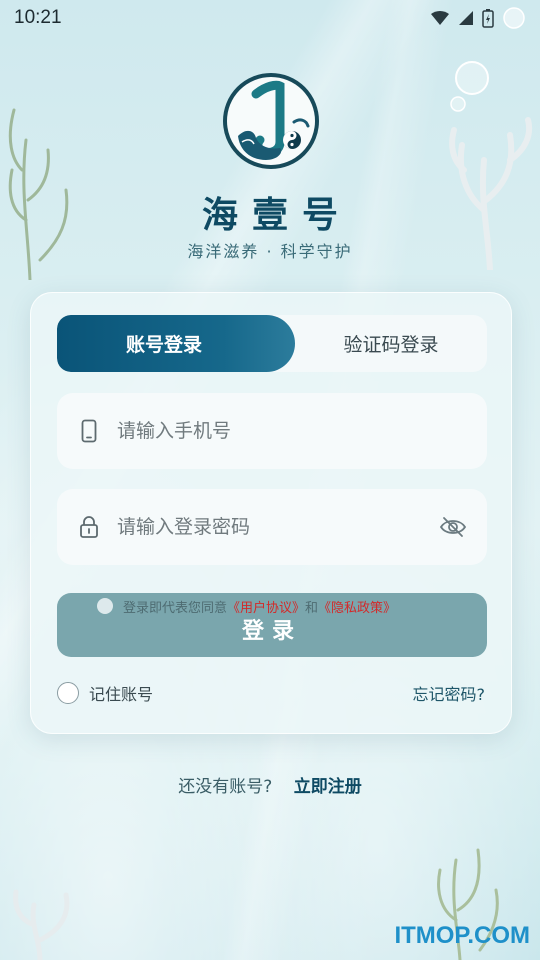 This screenshot has width=540, height=960. Describe the element at coordinates (68, 693) in the screenshot. I see `remember-checkbox` at that location.